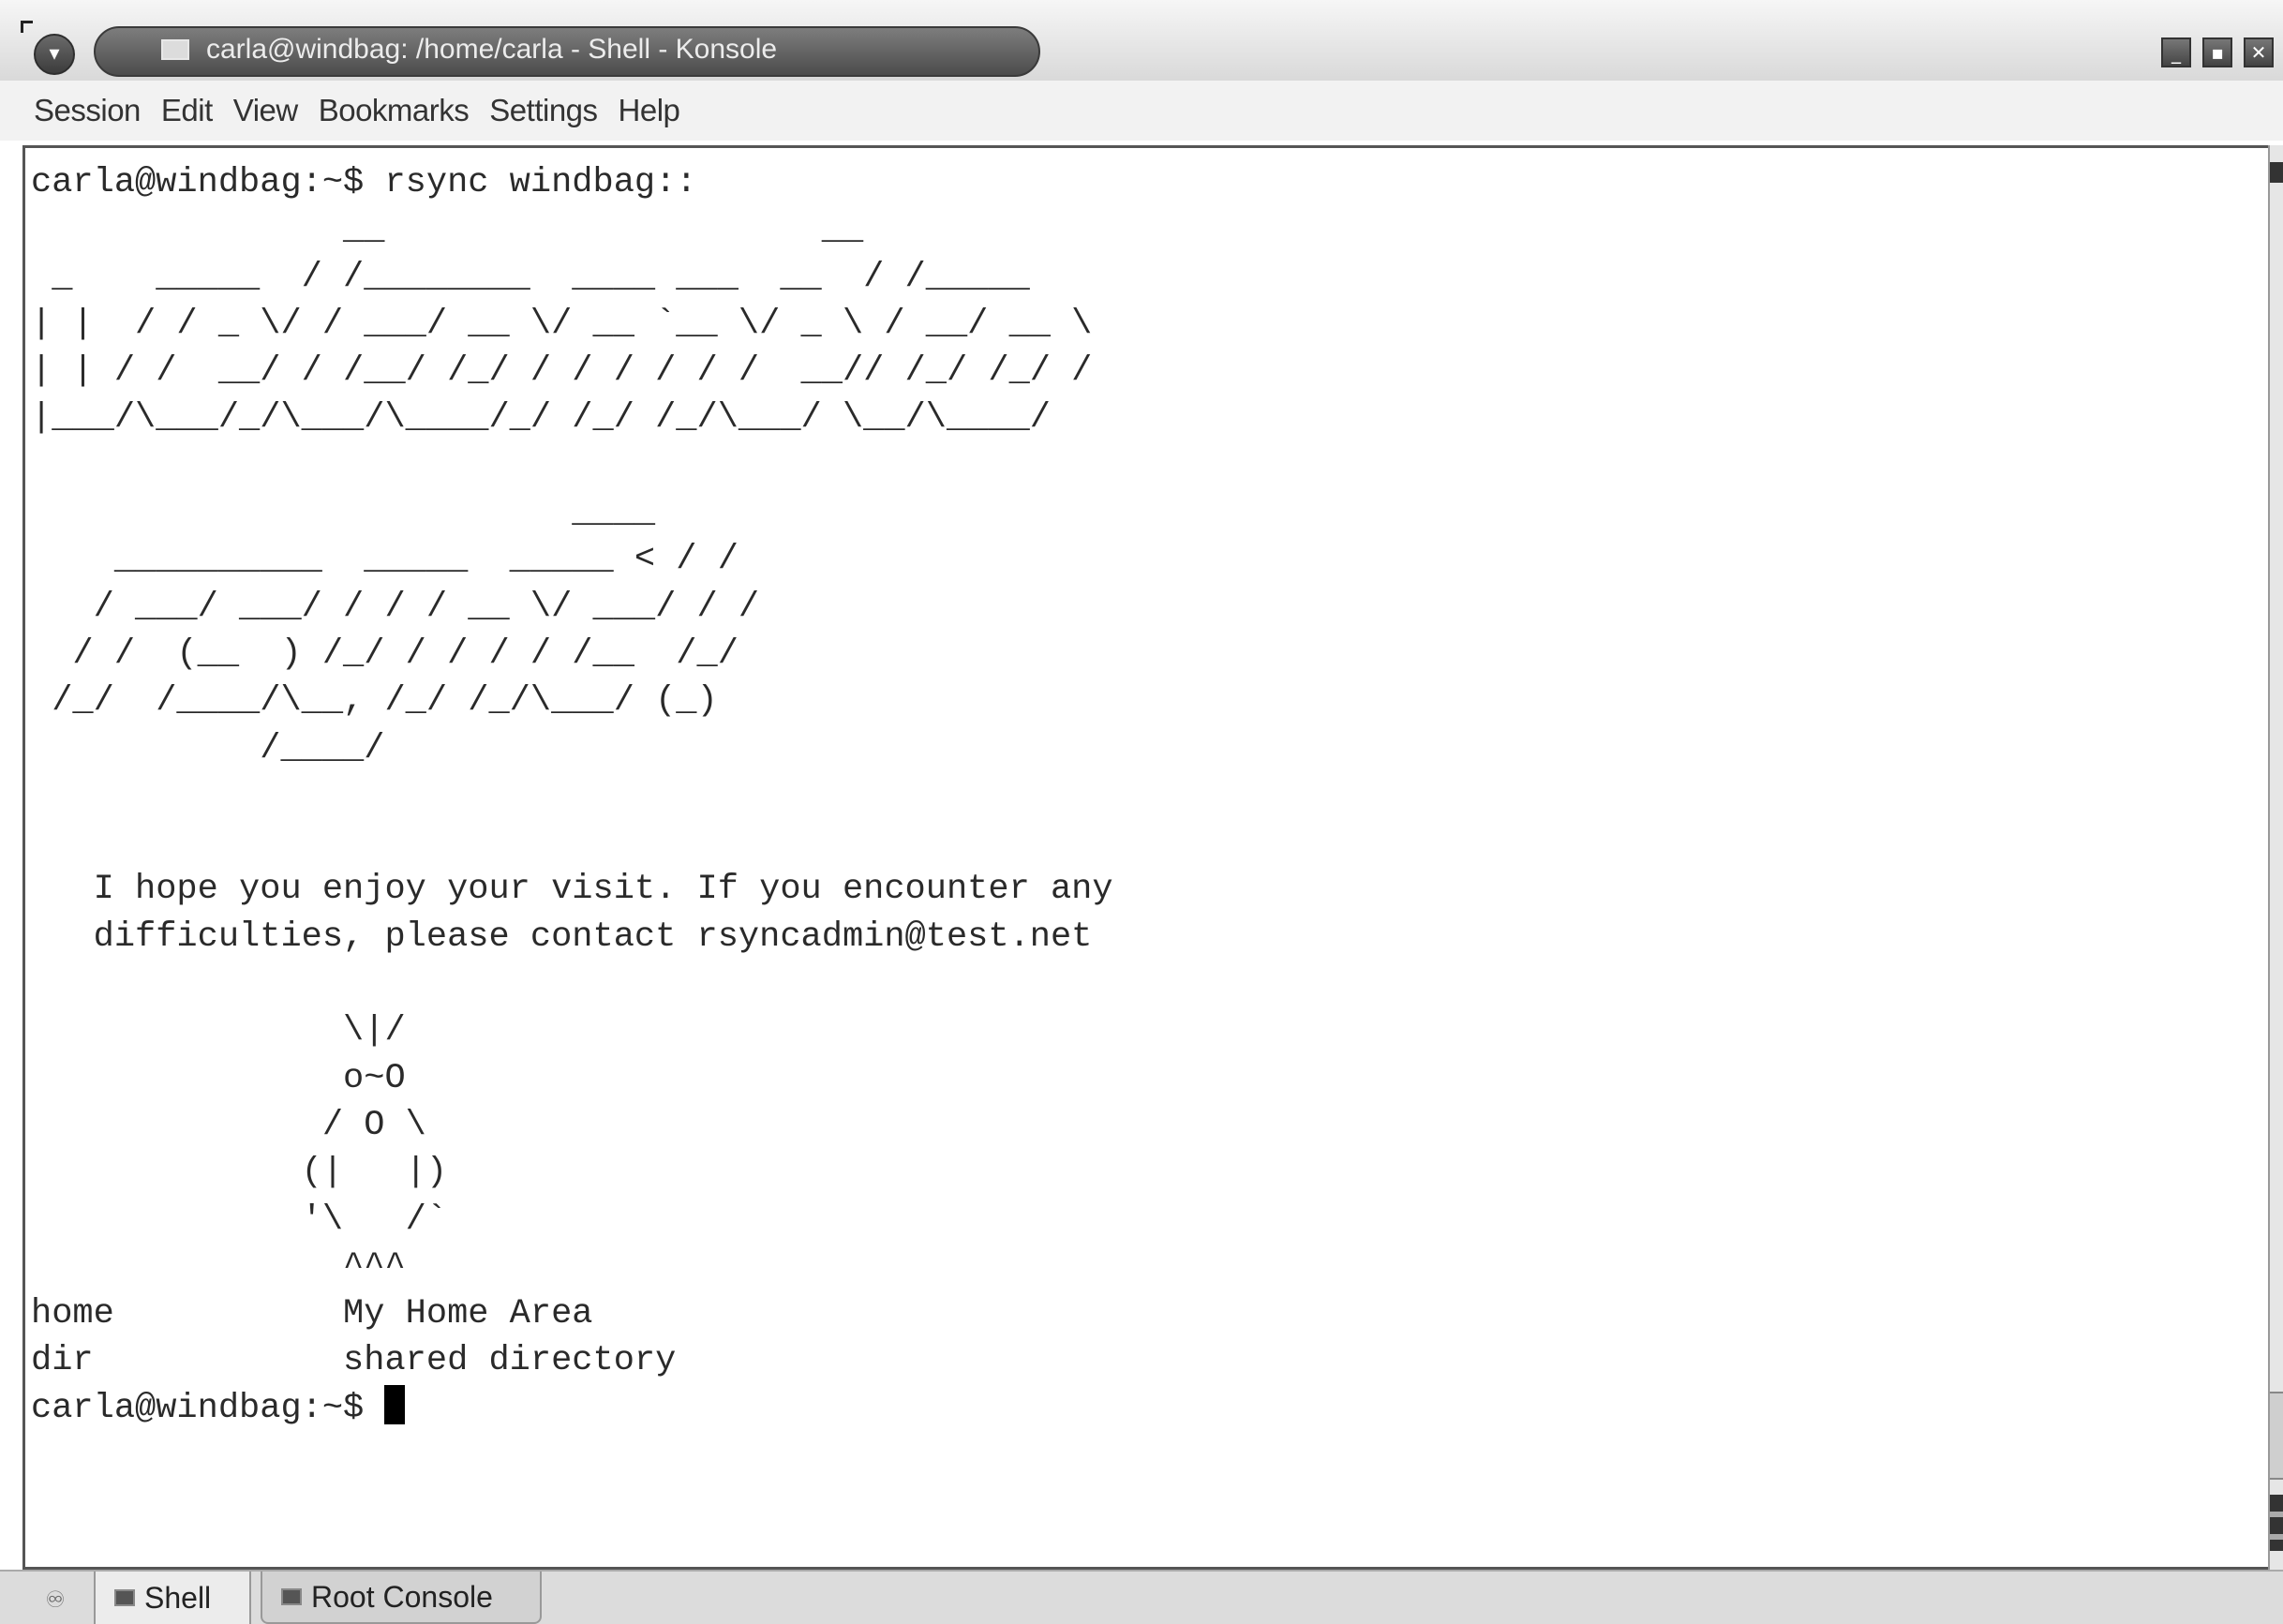 The height and width of the screenshot is (1624, 2283). What do you see at coordinates (2176, 52) in the screenshot?
I see `minimize-button: _` at bounding box center [2176, 52].